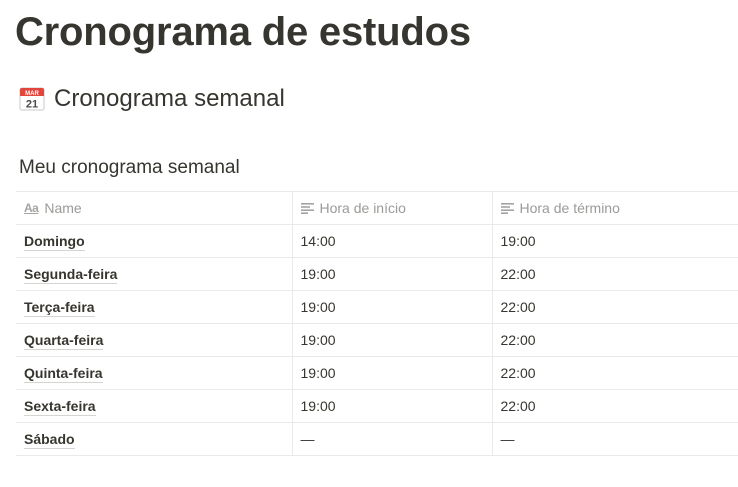 Image resolution: width=738 pixels, height=487 pixels. I want to click on calendar-icon: MAR 21, so click(32, 99).